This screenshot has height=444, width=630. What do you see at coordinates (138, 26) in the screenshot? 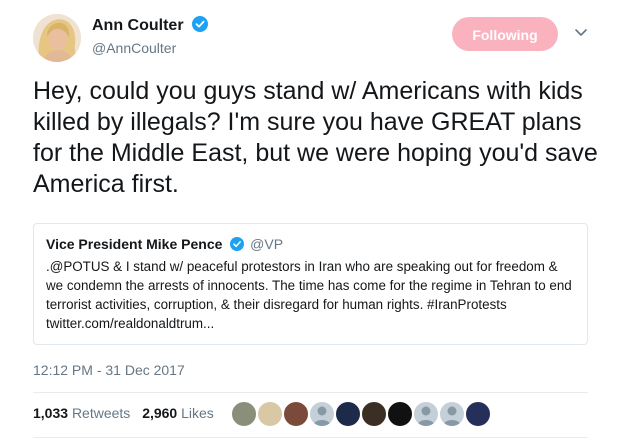
I see `author-display-name: Ann Coulter` at bounding box center [138, 26].